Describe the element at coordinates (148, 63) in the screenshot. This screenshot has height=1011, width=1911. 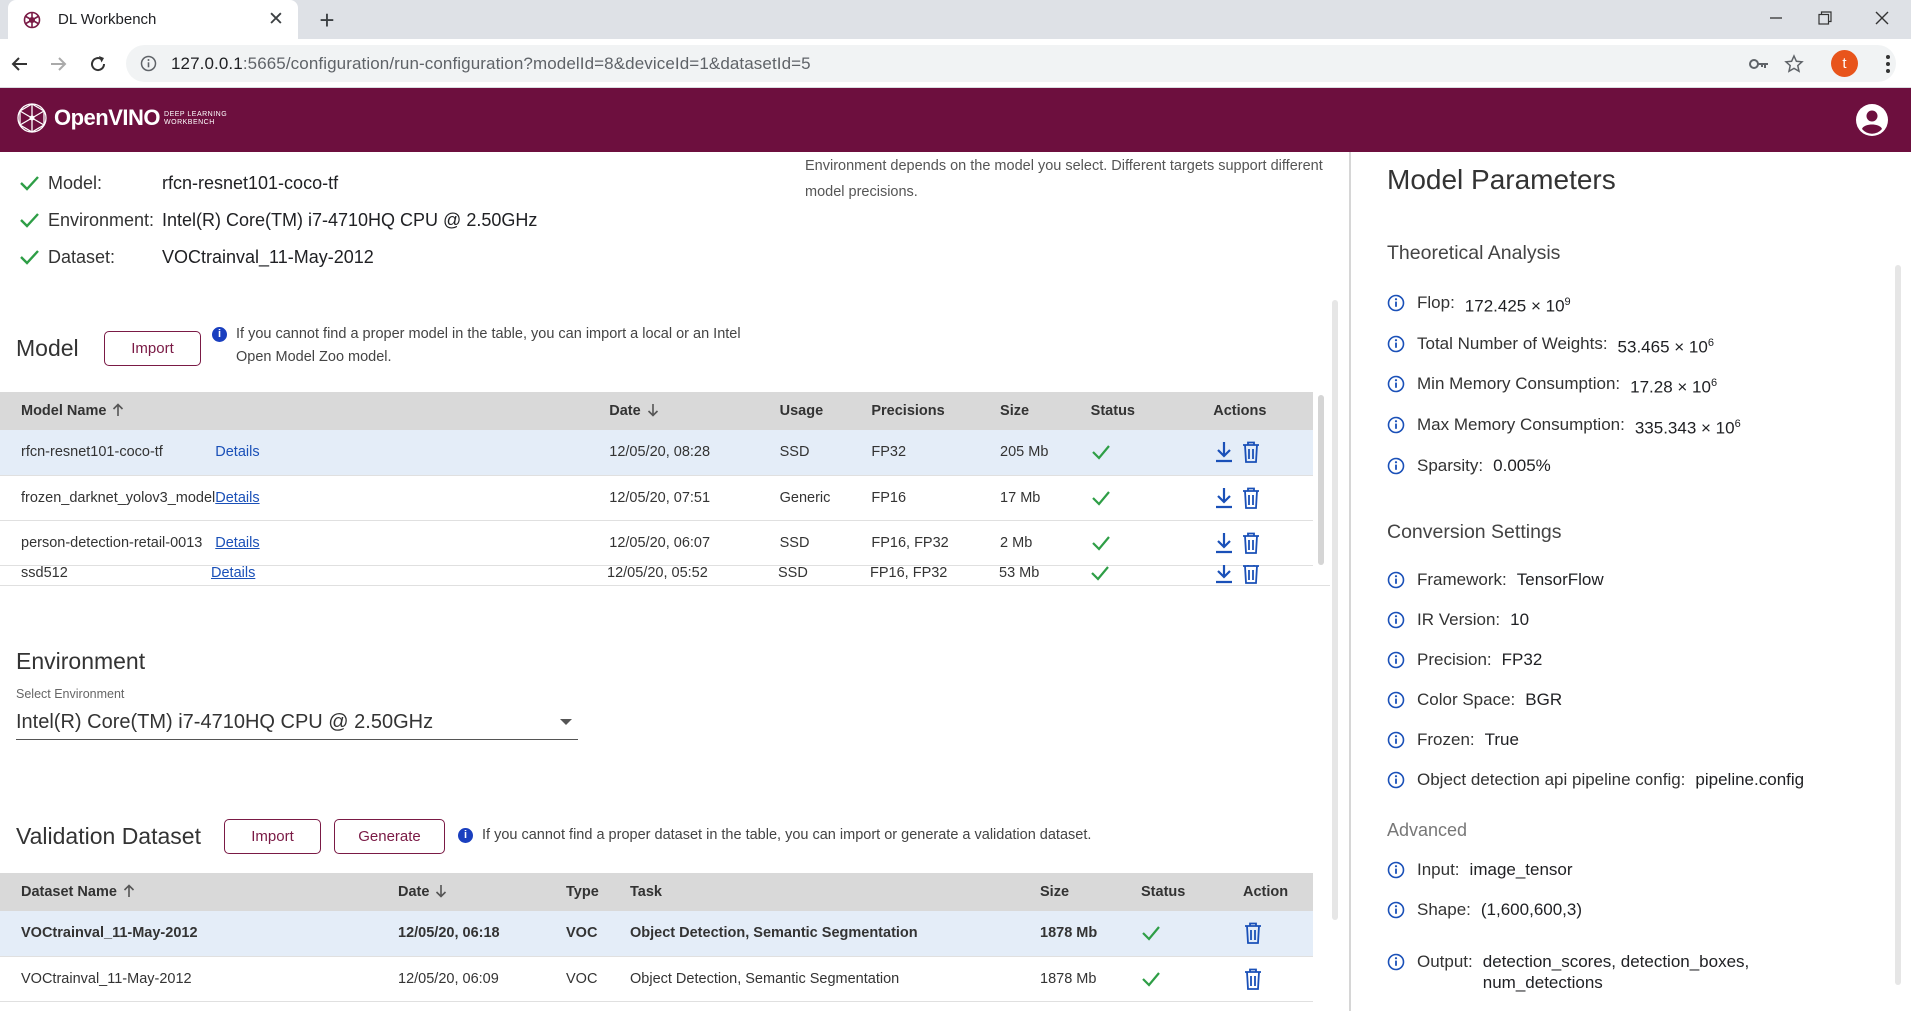
I see `site-info-icon` at that location.